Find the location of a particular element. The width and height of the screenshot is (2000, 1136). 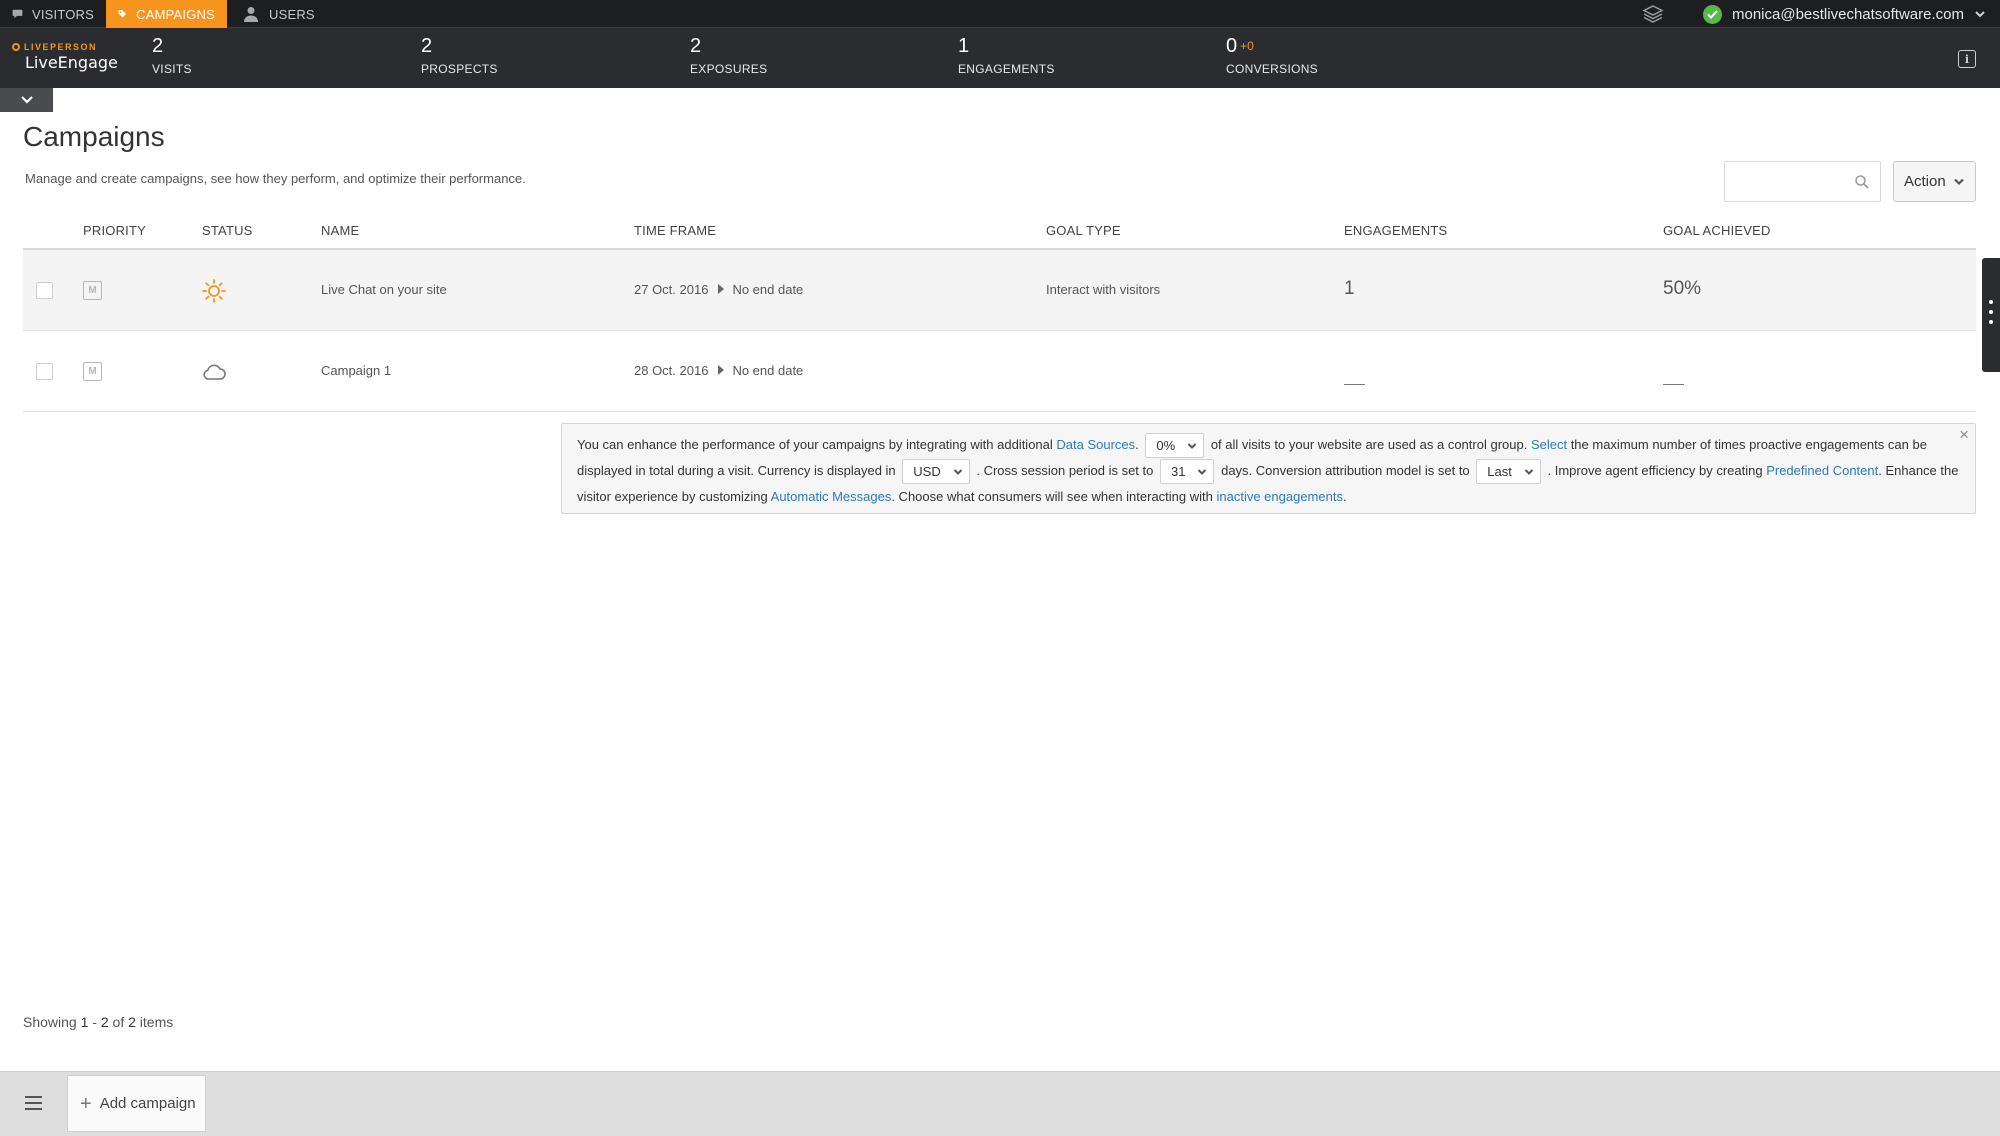

link-automatic-messages: Automatic Messages is located at coordinates (831, 496).